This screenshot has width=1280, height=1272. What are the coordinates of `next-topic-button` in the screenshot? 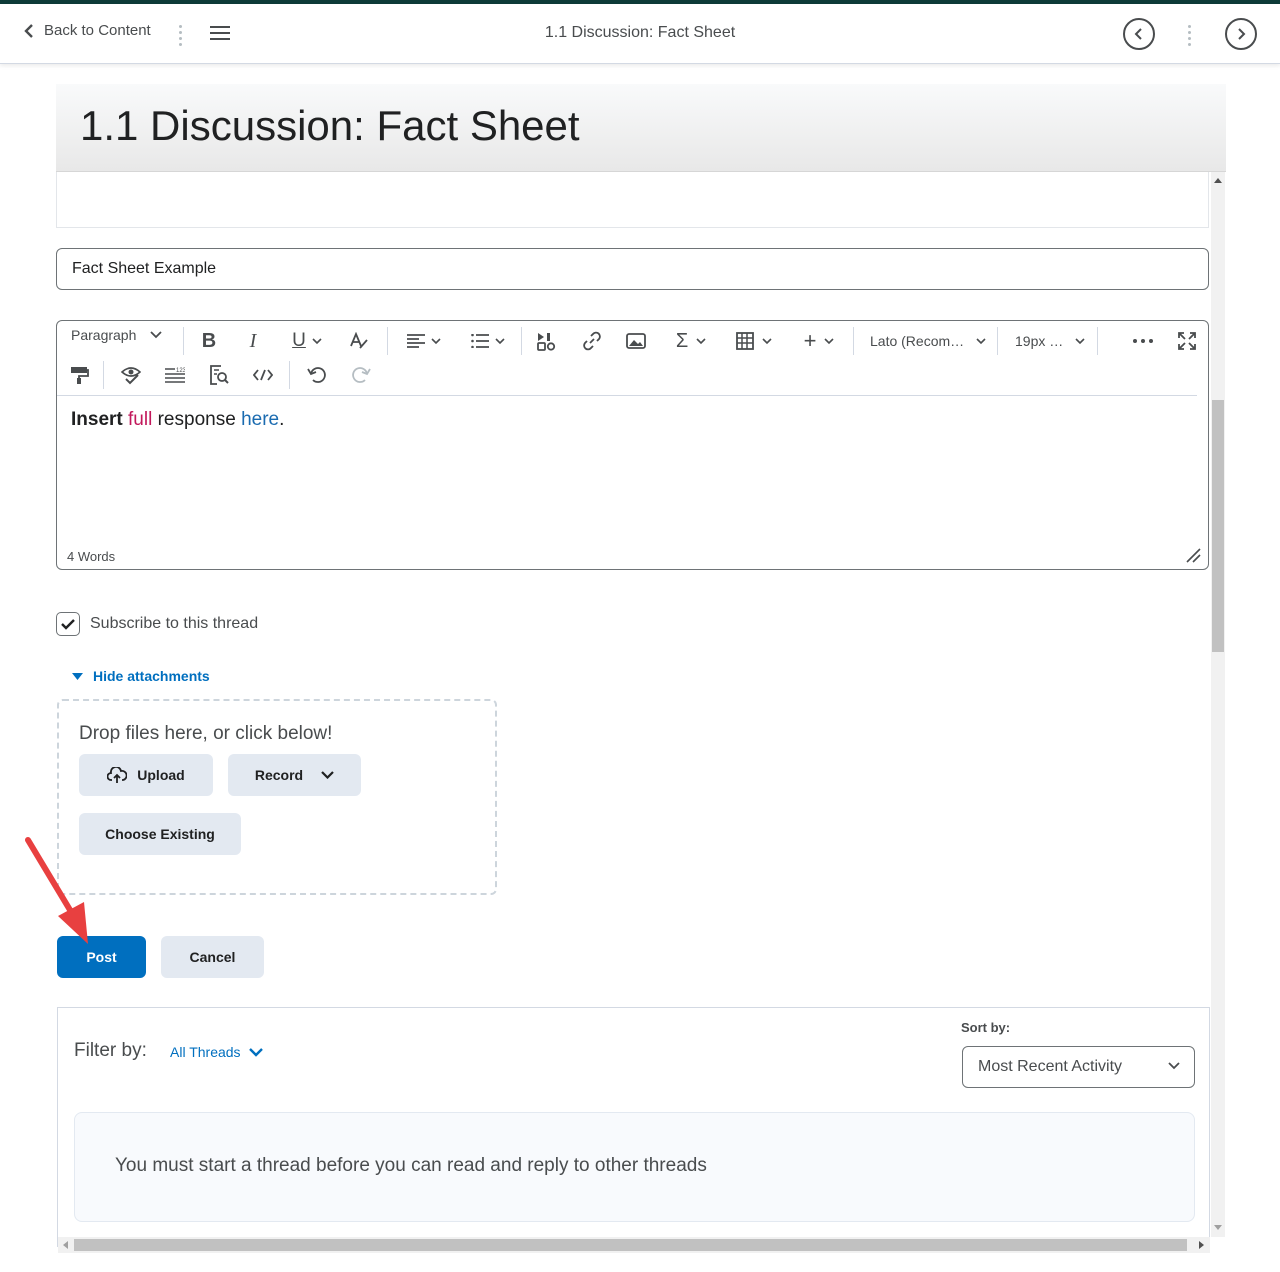 It's located at (1241, 34).